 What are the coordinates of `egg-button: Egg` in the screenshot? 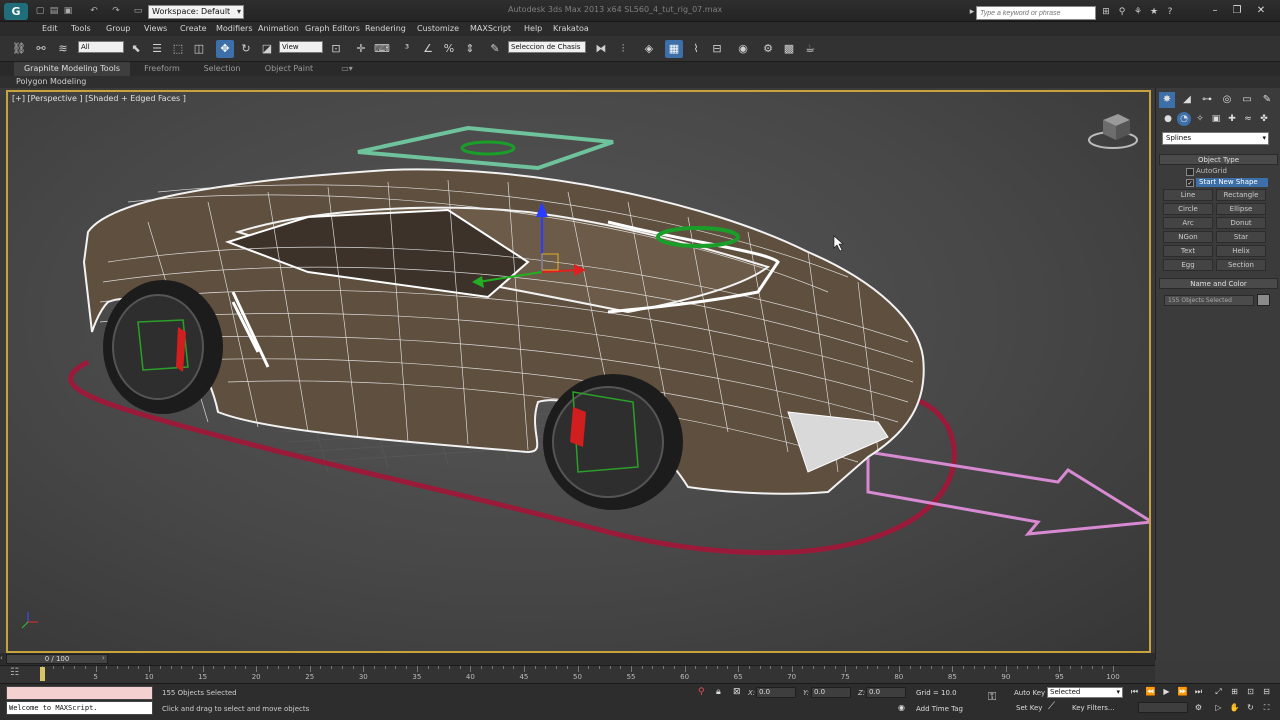 It's located at (1188, 265).